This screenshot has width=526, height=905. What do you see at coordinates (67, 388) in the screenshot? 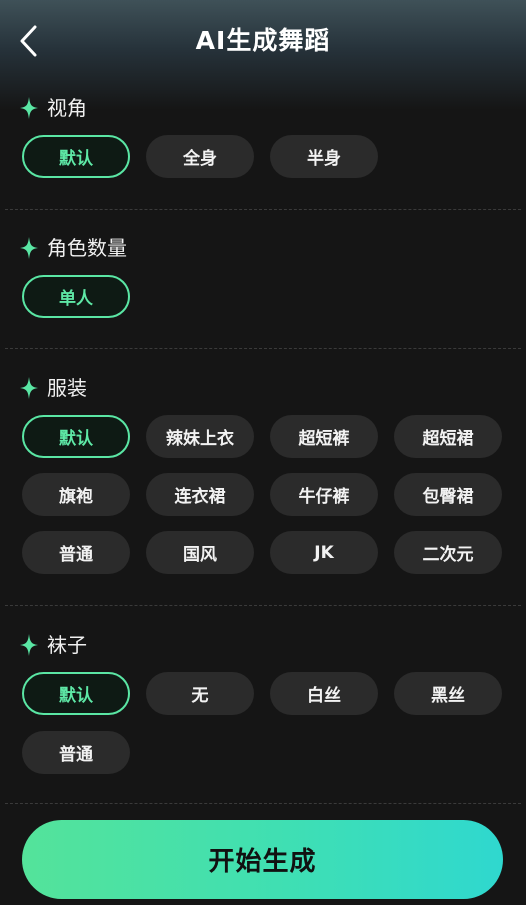
I see `section-outfit-title: 服装` at bounding box center [67, 388].